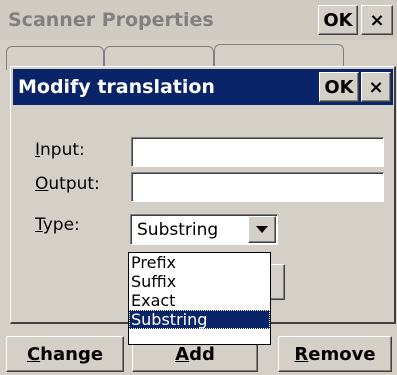 This screenshot has width=397, height=375. I want to click on dropdown-option-exact: Exact, so click(199, 300).